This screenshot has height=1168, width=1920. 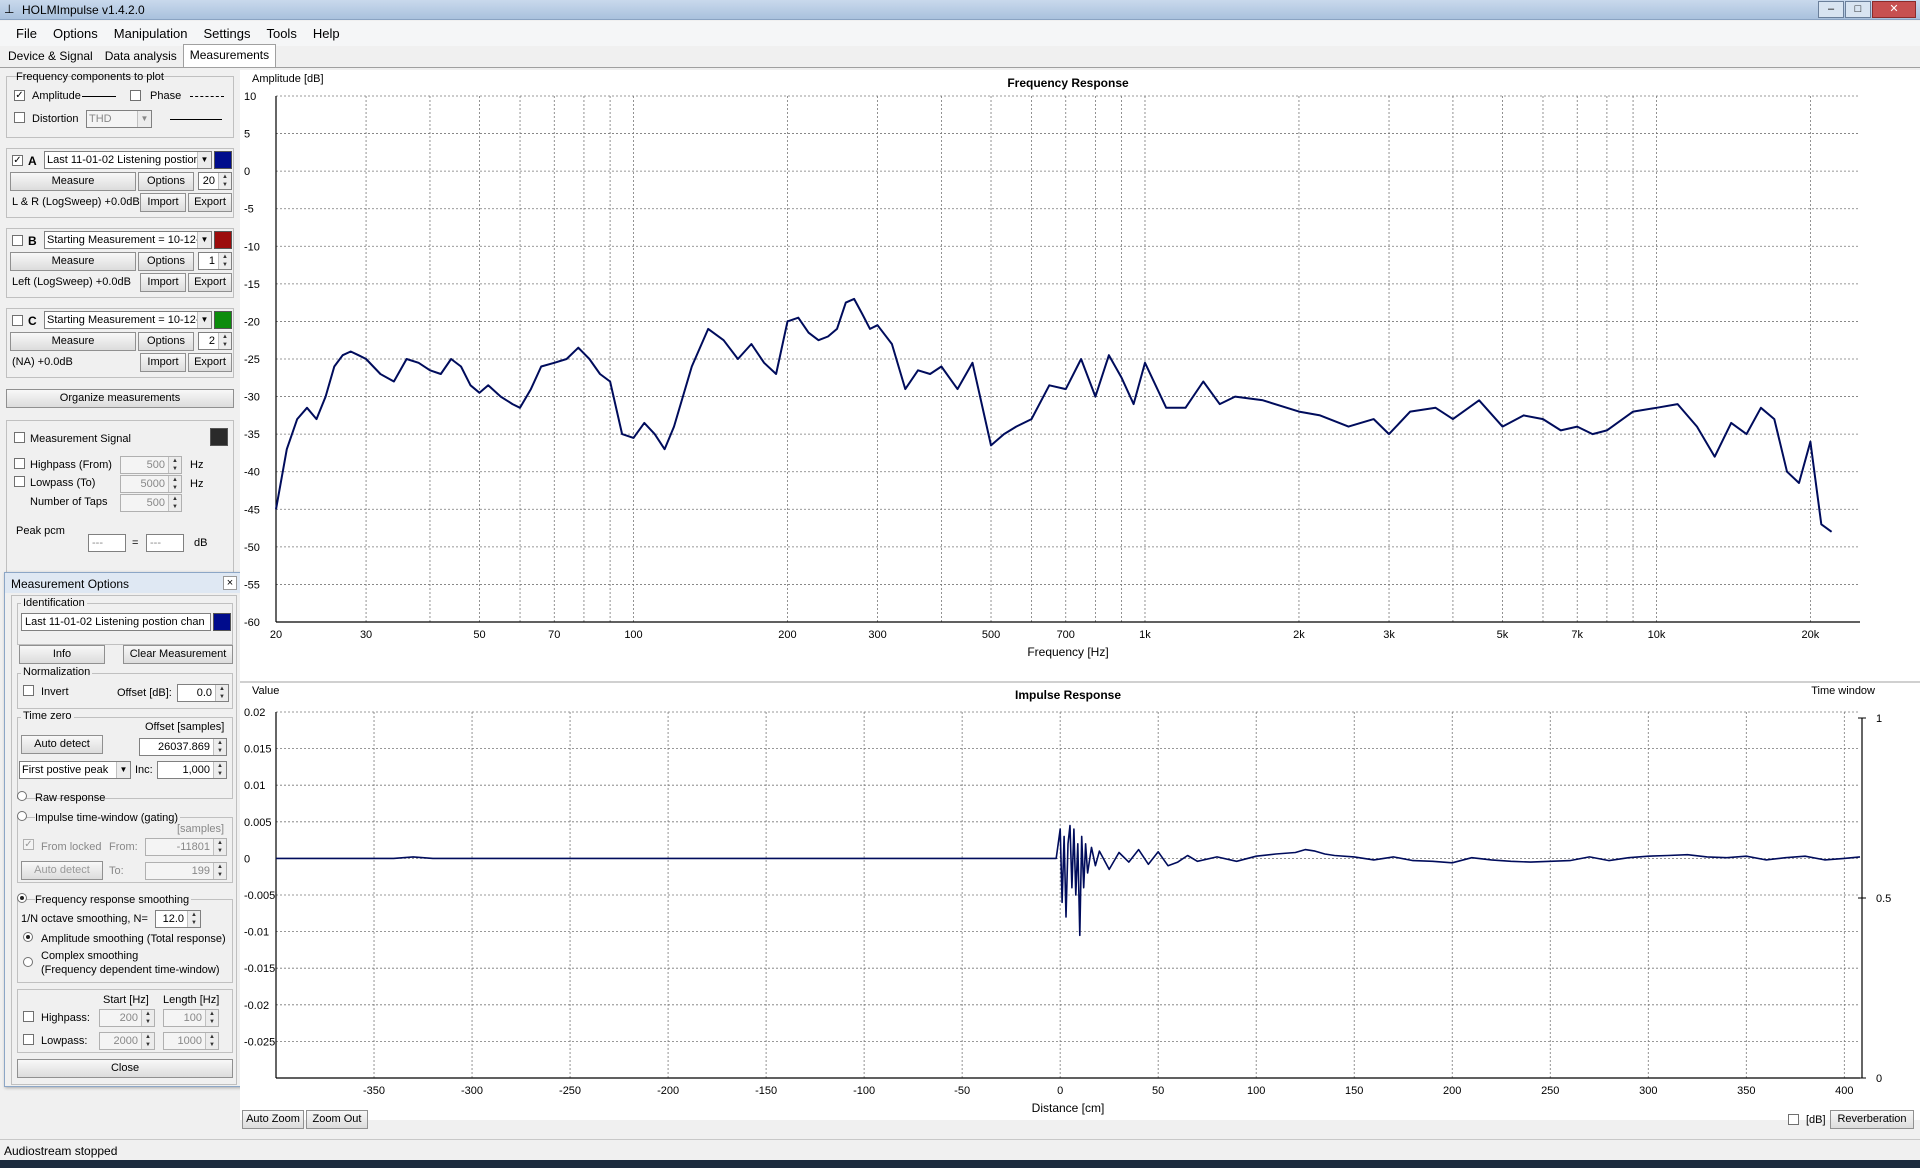 I want to click on to-stepper: 199 ▲ ▼, so click(x=186, y=871).